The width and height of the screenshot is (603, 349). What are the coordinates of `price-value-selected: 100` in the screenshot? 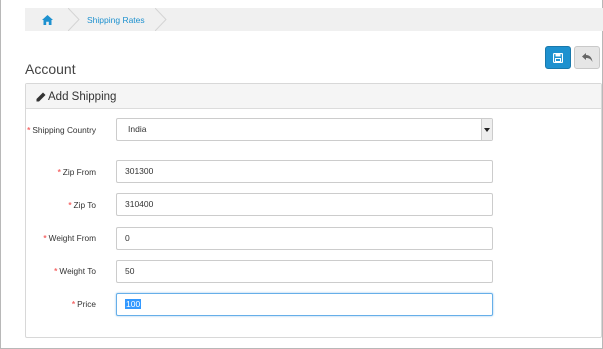 It's located at (133, 304).